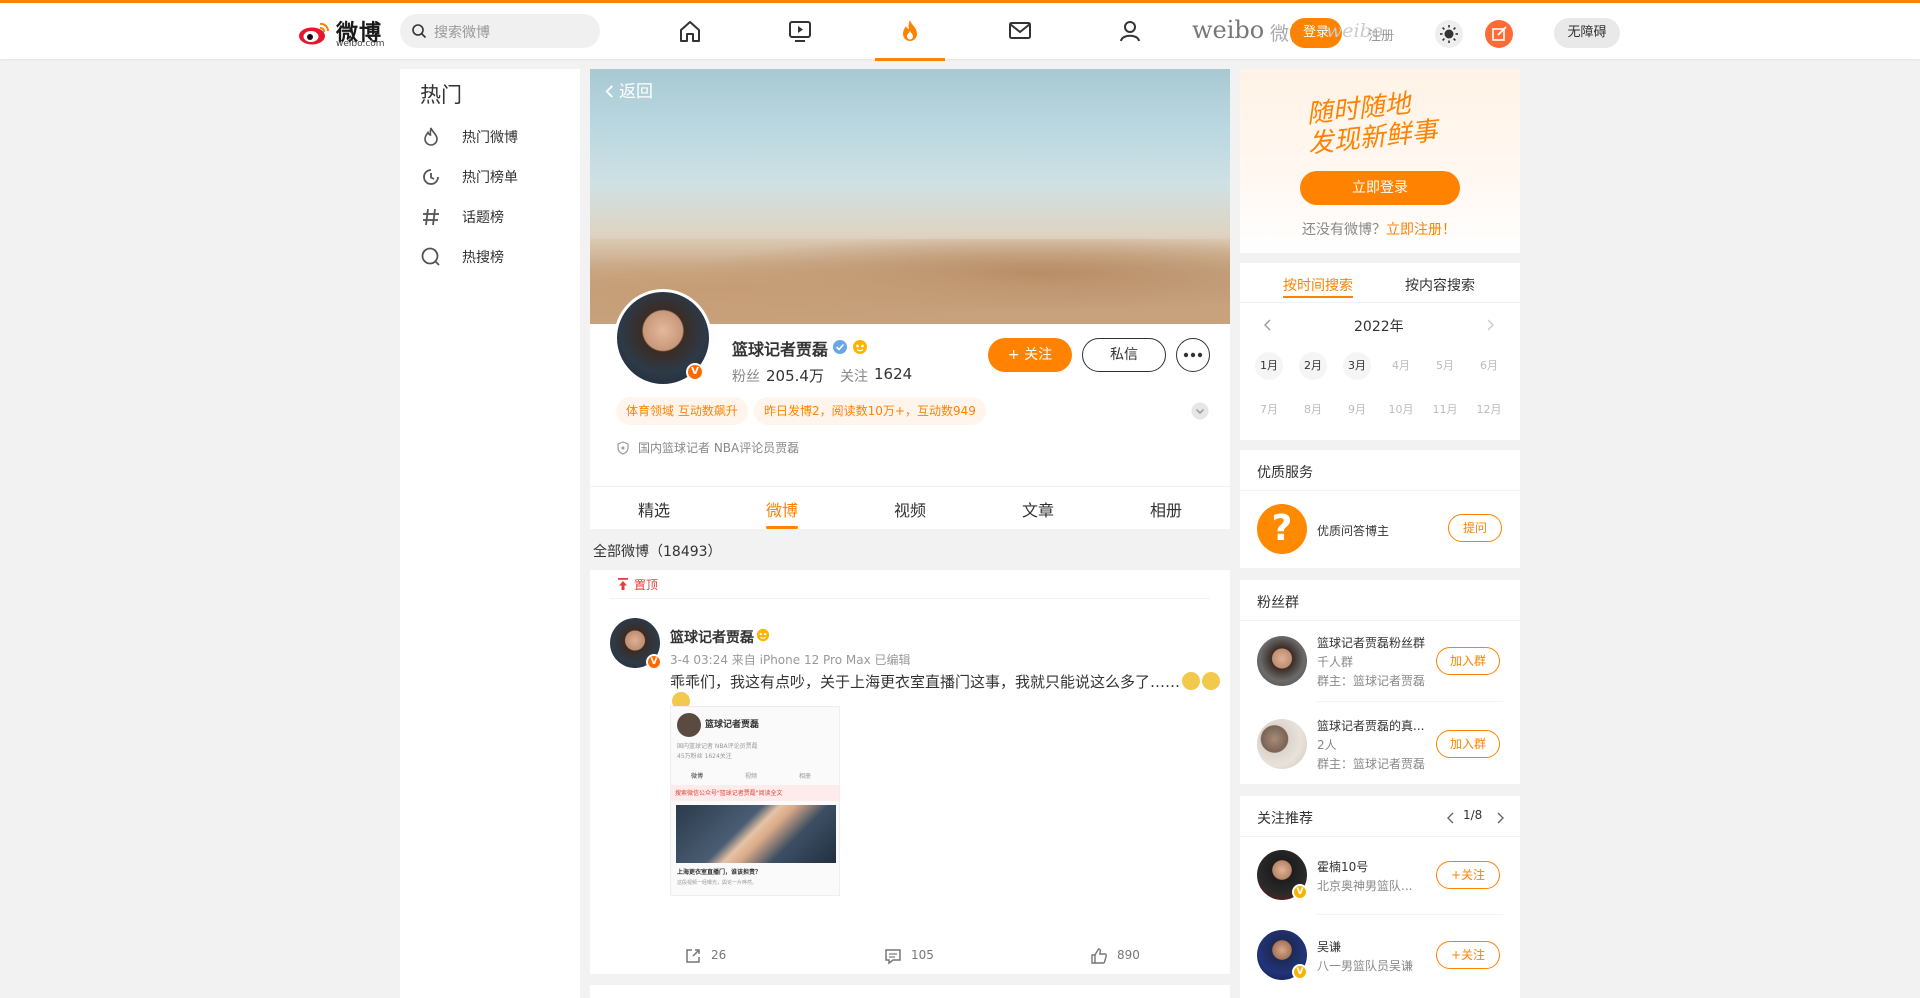  I want to click on profile-tag: 昨日发博2，阅读数10万+，互动数949, so click(870, 411).